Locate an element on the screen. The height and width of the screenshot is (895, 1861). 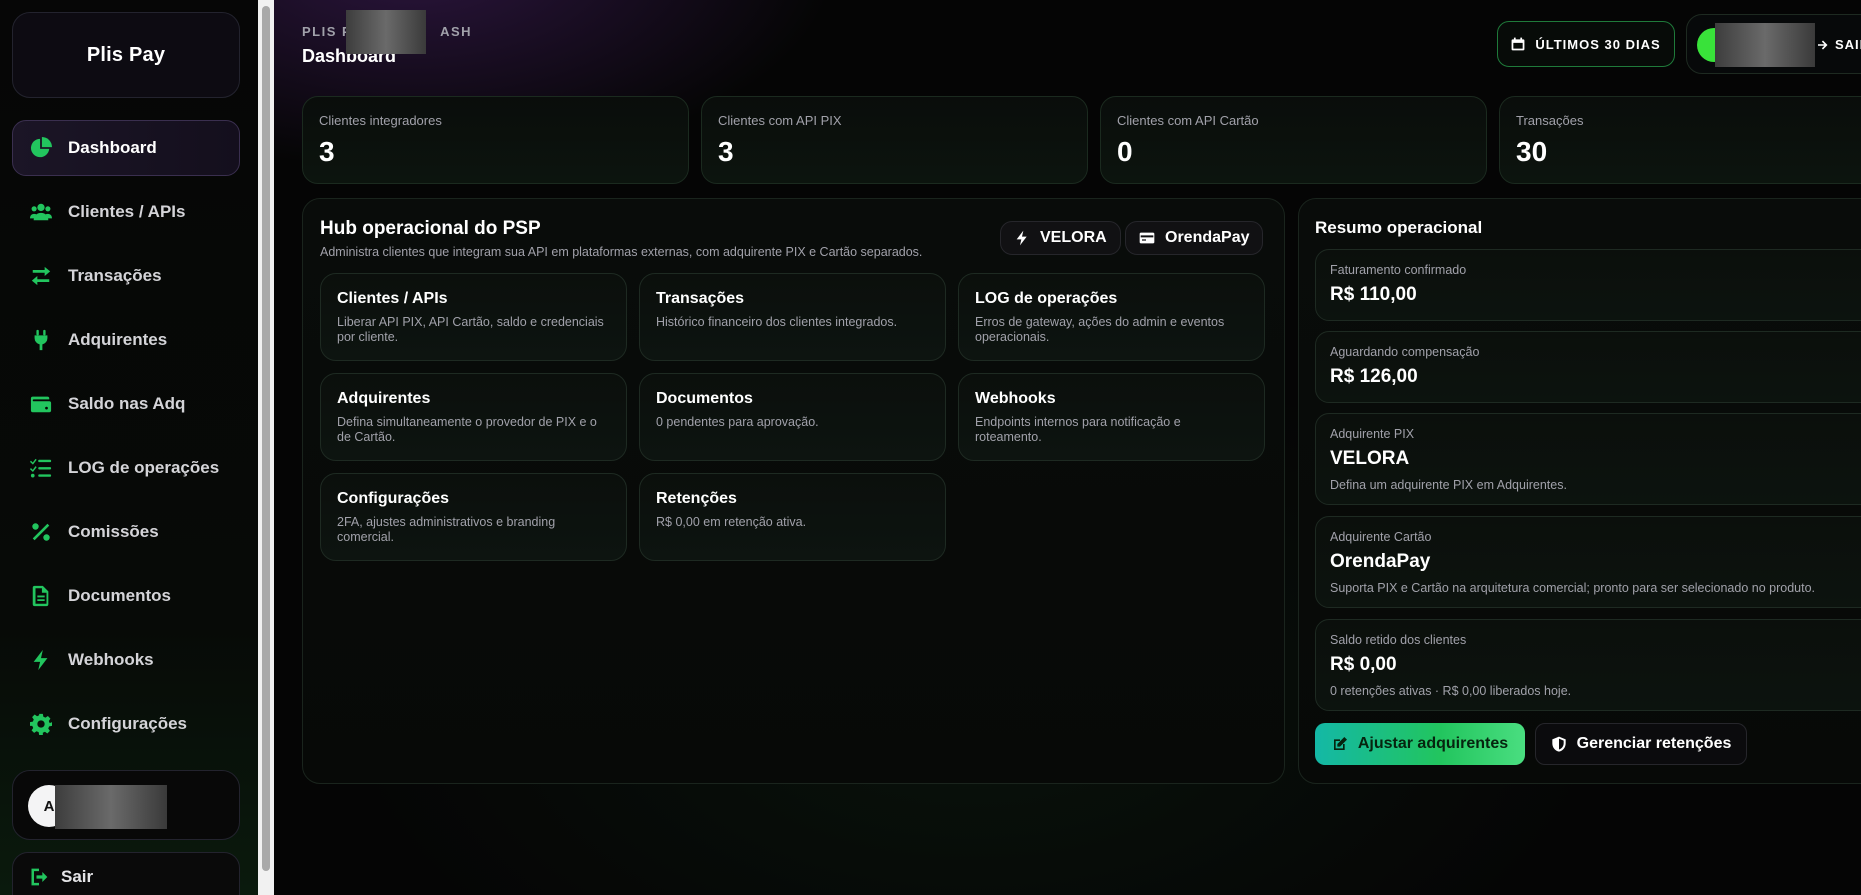
sidebar-item-log-operacoes: LOG de operações is located at coordinates (126, 468).